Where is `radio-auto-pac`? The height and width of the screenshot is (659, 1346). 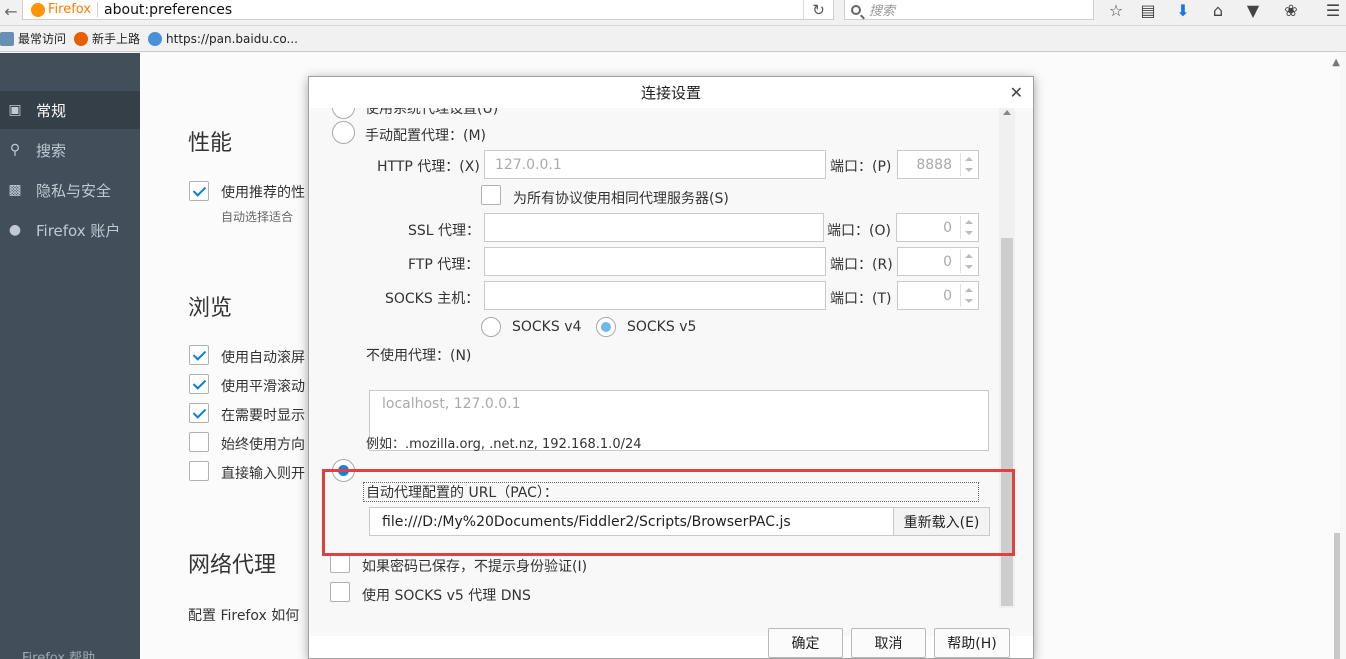 radio-auto-pac is located at coordinates (343, 470).